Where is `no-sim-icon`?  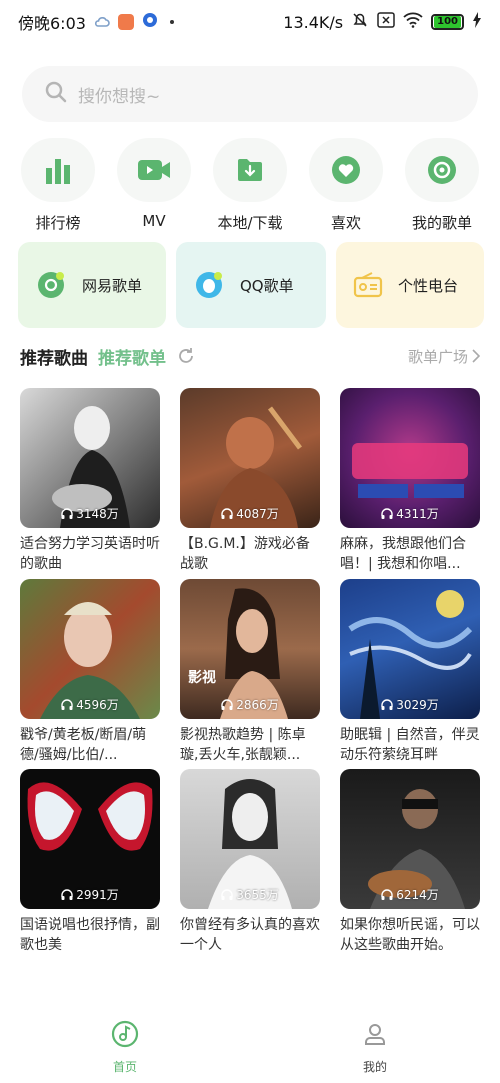 no-sim-icon is located at coordinates (386, 22).